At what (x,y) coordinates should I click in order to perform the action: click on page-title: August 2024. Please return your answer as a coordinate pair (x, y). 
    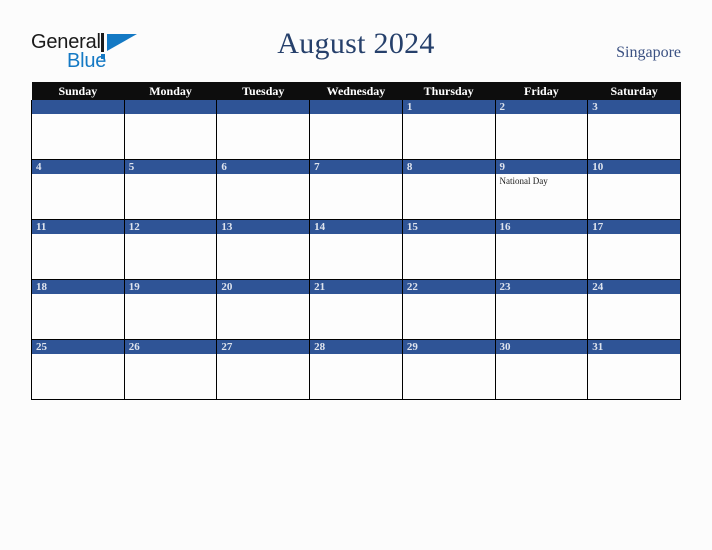
    Looking at the image, I should click on (356, 43).